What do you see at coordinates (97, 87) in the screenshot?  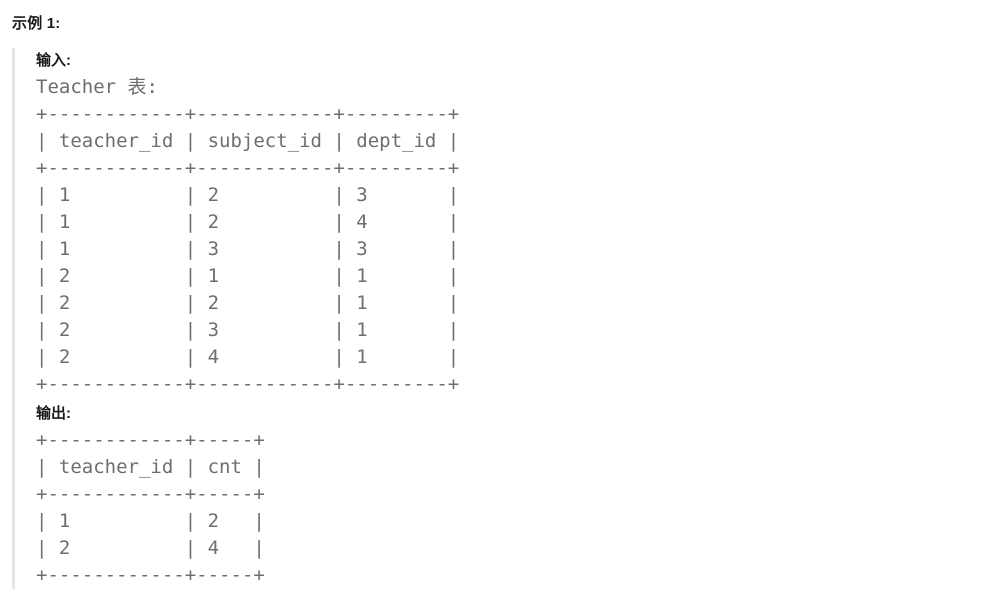 I see `input-table-caption: Teacher 表:` at bounding box center [97, 87].